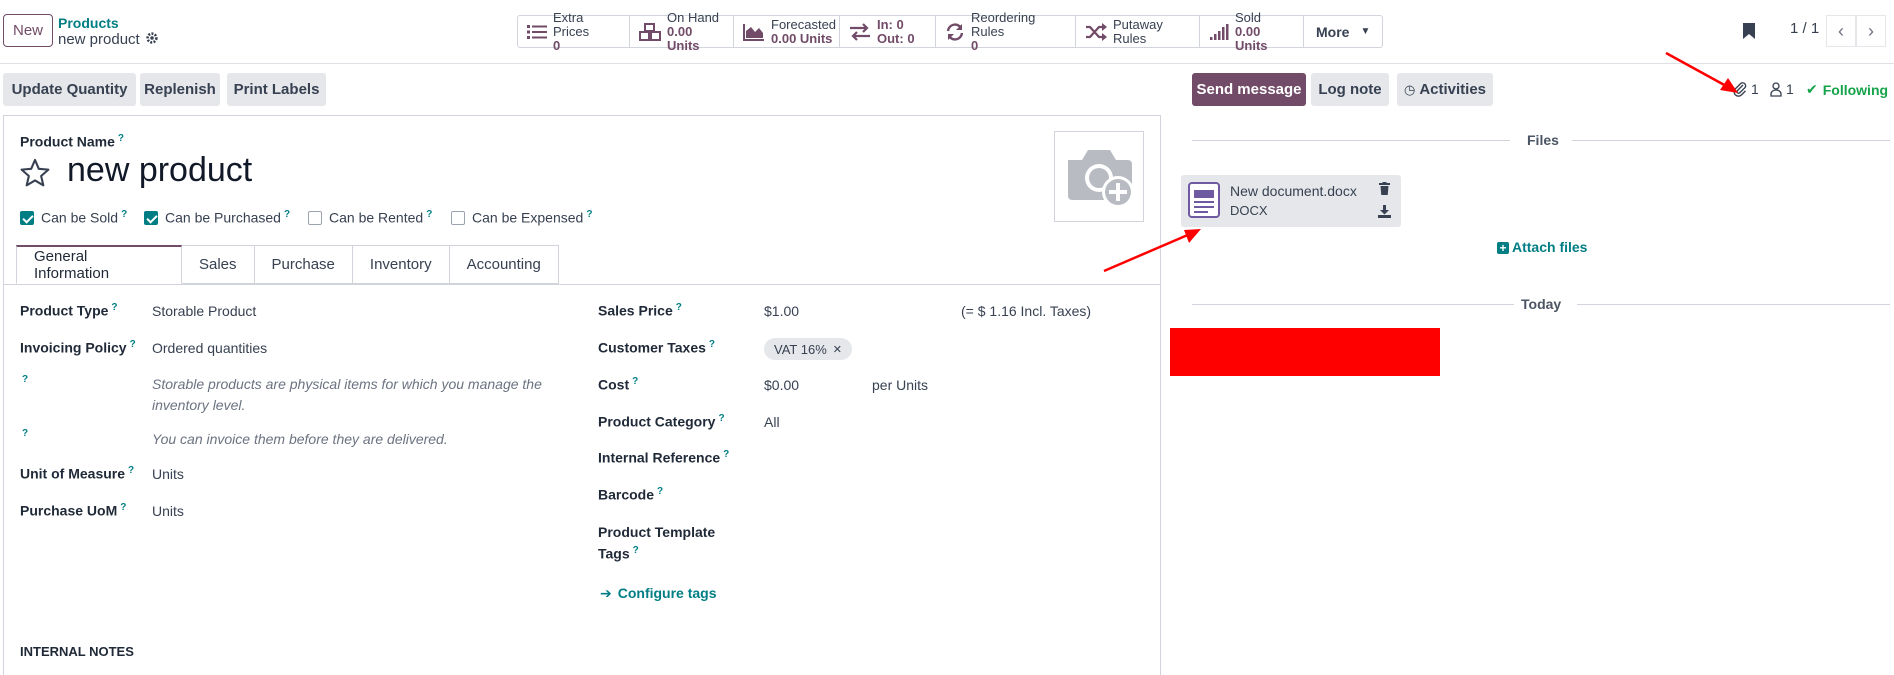 Image resolution: width=1894 pixels, height=675 pixels. Describe the element at coordinates (1701, 72) in the screenshot. I see `annotation-arrow-attachments` at that location.